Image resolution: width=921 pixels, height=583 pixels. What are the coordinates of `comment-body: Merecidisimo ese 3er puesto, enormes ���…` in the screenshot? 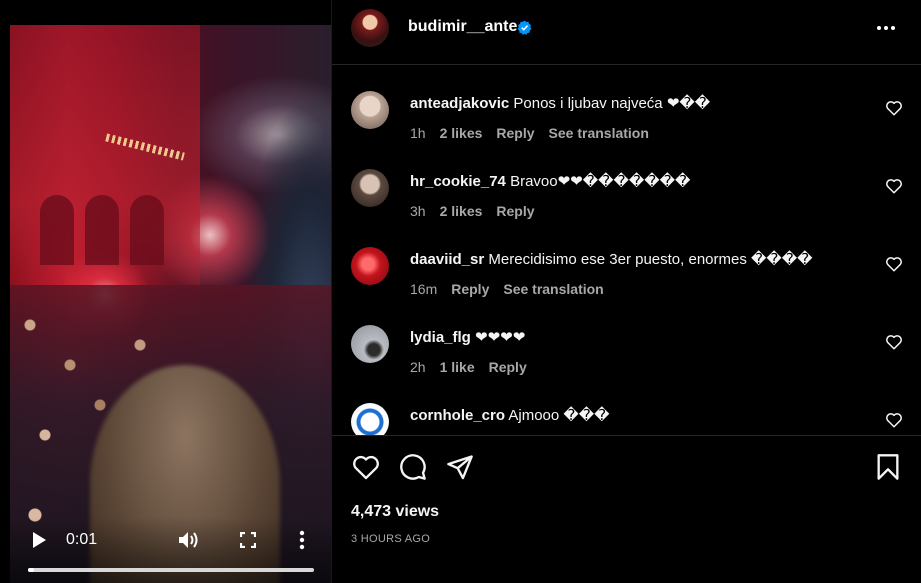 It's located at (650, 259).